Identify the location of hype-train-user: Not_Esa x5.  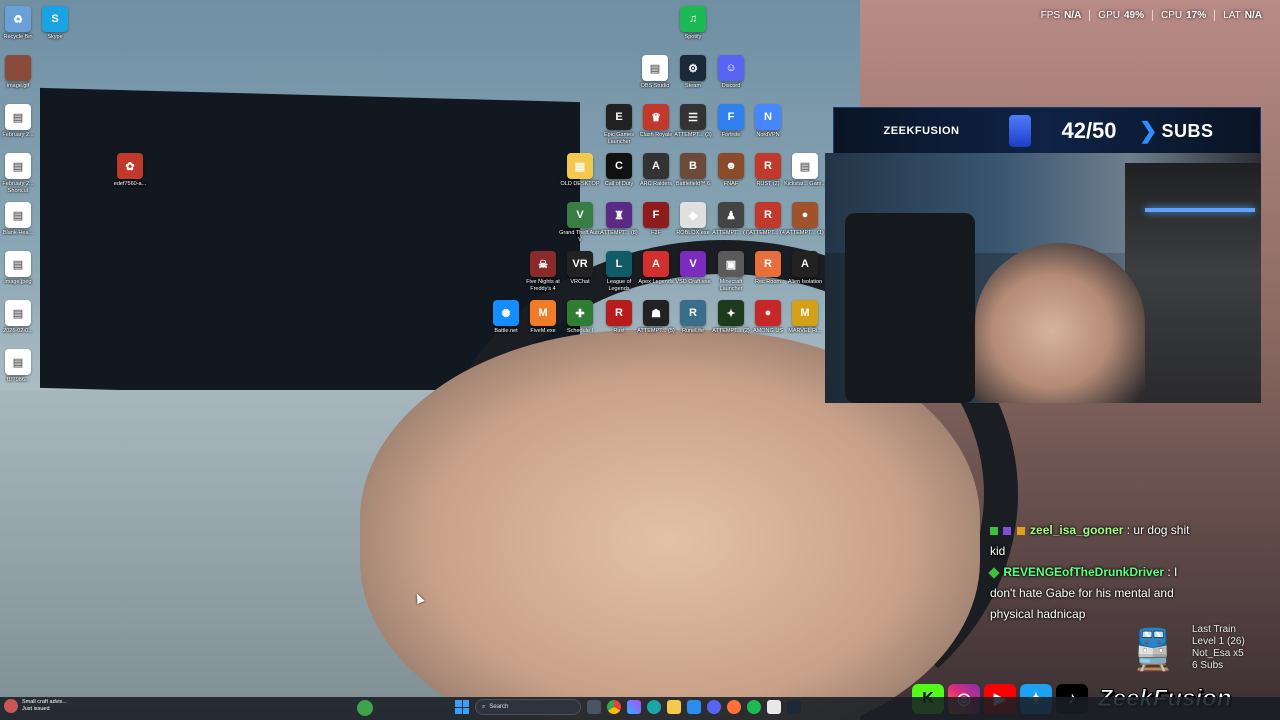
(1218, 653).